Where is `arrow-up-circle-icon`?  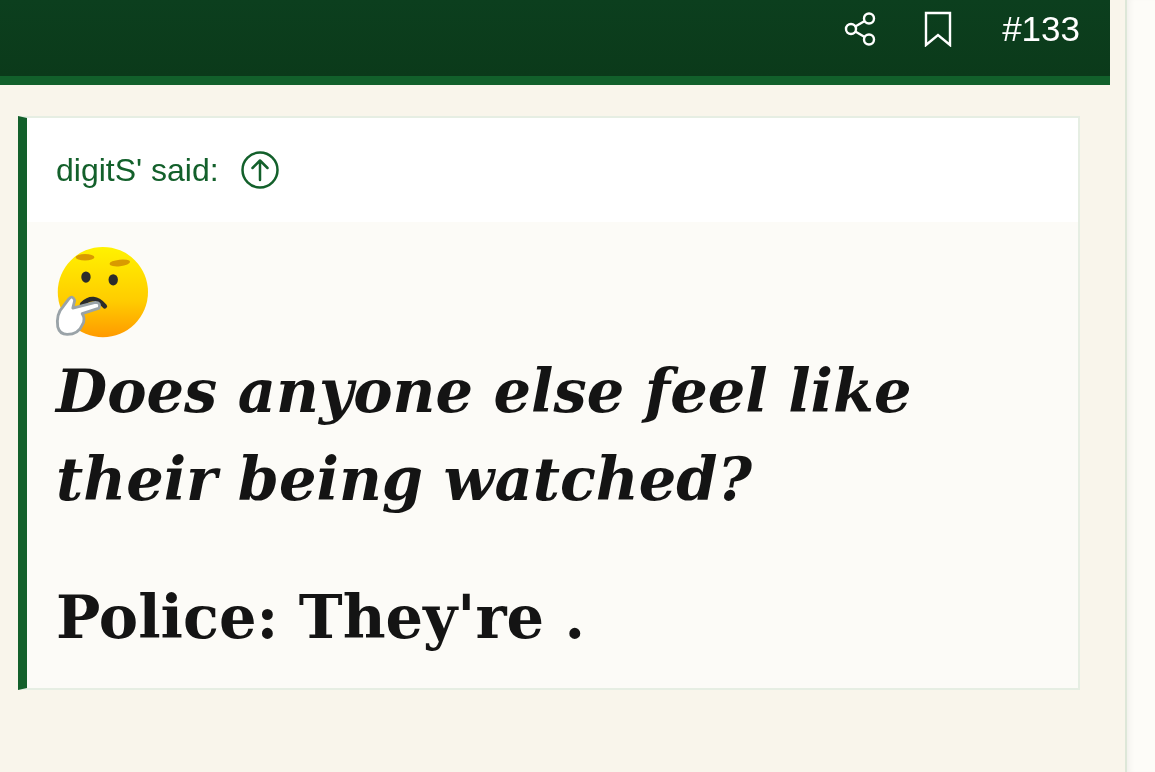 arrow-up-circle-icon is located at coordinates (259, 170).